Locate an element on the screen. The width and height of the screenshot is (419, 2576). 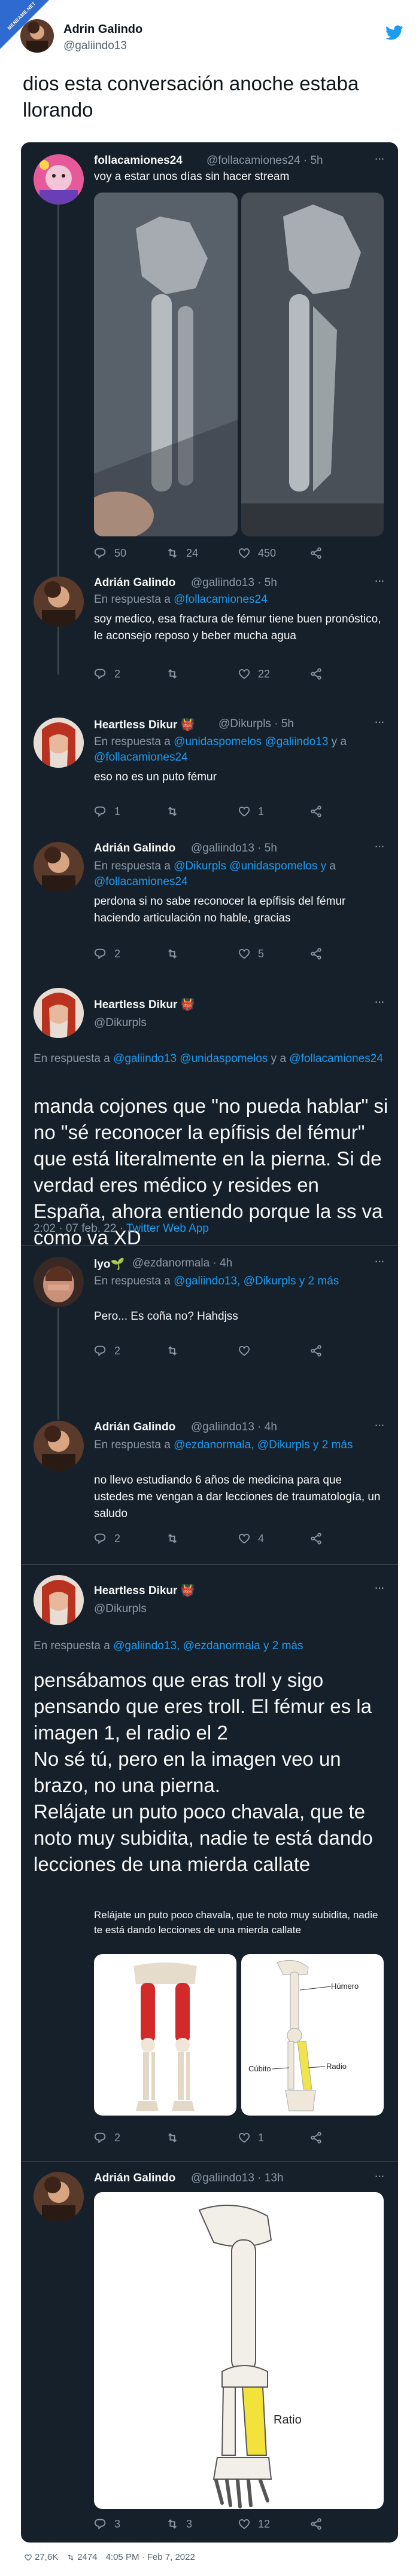
tweet-timestamp: 2:02 · 07 feb. 22 · is located at coordinates (80, 1228).